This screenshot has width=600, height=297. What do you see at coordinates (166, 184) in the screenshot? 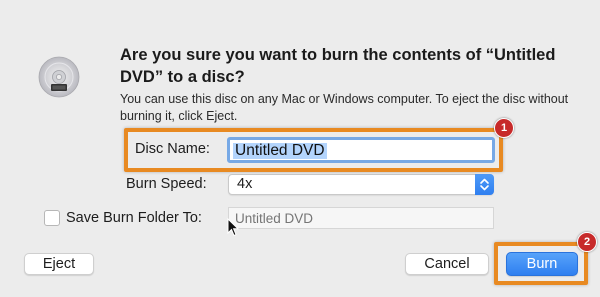
I see `burn-speed-label: Burn Speed:` at bounding box center [166, 184].